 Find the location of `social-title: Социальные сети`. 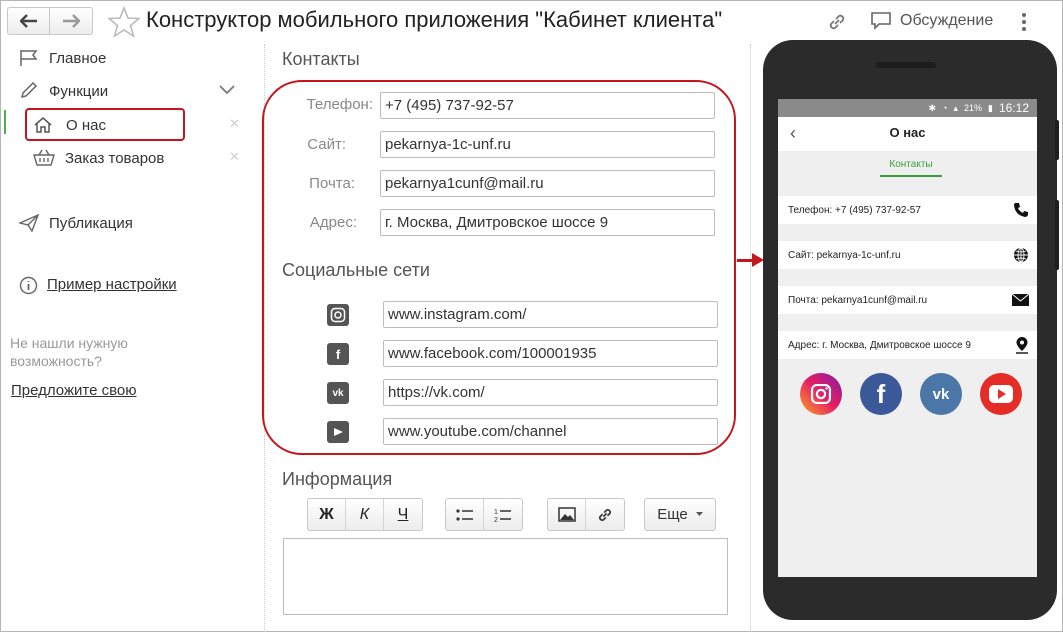

social-title: Социальные сети is located at coordinates (356, 270).